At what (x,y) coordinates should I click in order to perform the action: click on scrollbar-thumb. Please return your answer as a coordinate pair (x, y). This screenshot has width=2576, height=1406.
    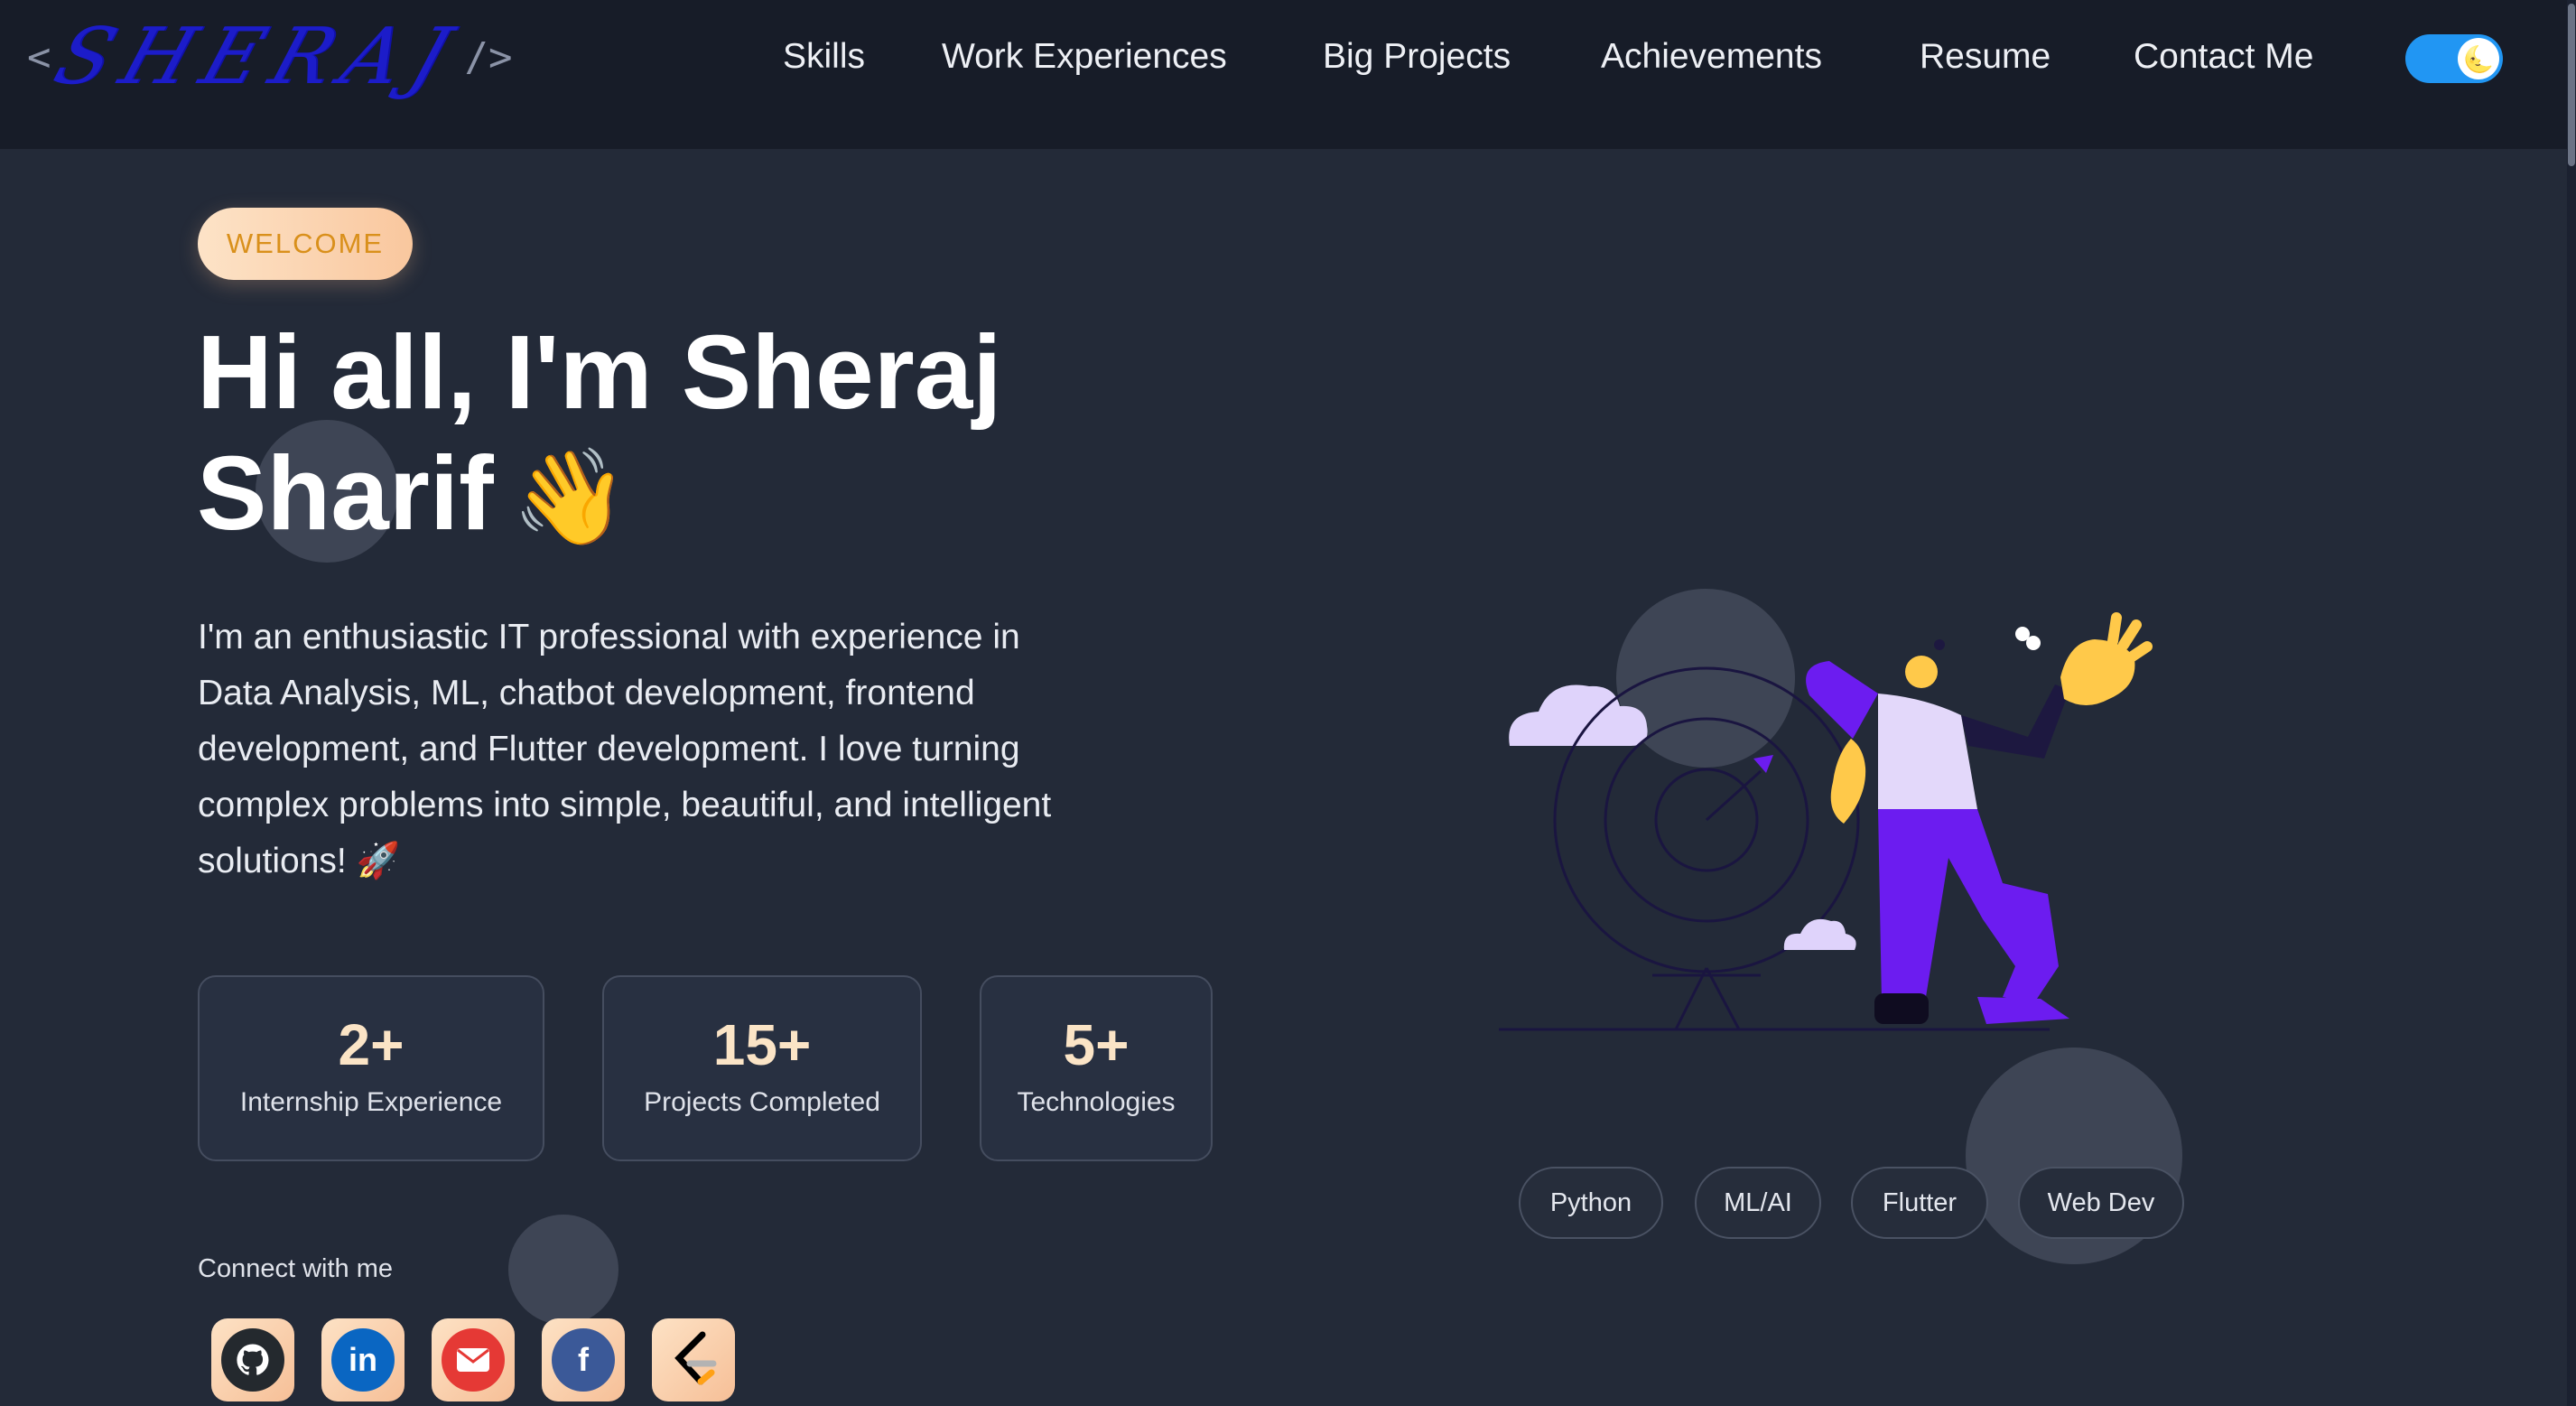
    Looking at the image, I should click on (2571, 85).